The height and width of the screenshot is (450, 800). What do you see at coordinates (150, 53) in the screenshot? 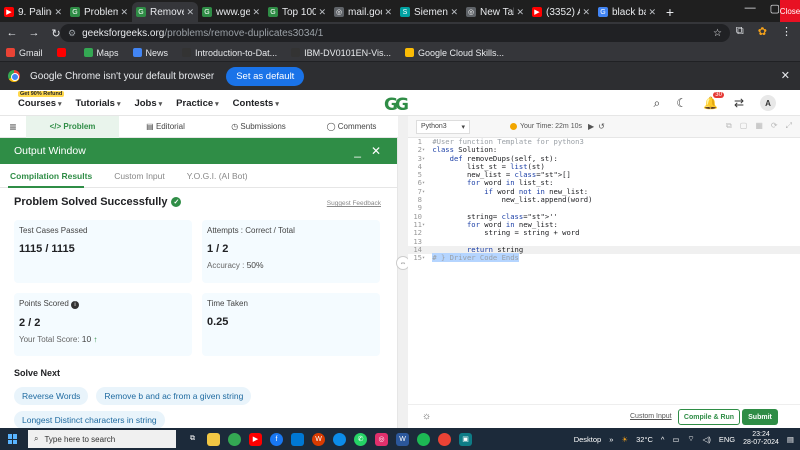
I see `bookmark-item: News` at bounding box center [150, 53].